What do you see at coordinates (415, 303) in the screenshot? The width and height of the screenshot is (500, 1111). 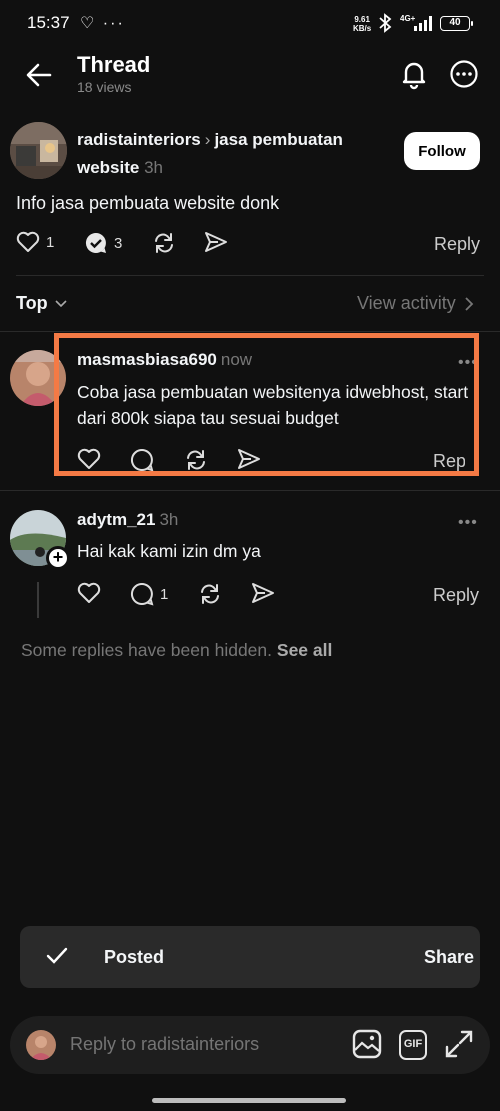 I see `view-activity-link: View activity` at bounding box center [415, 303].